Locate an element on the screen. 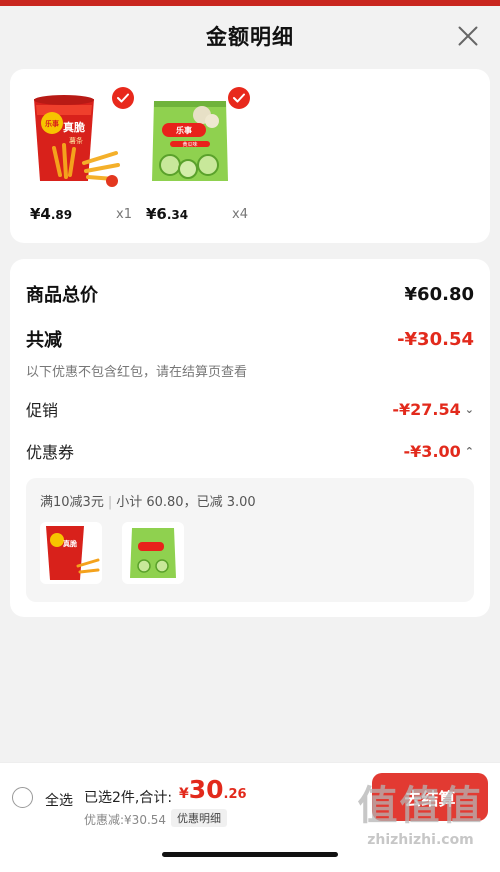  watermark-logo-text: 值值值 is located at coordinates (420, 806).